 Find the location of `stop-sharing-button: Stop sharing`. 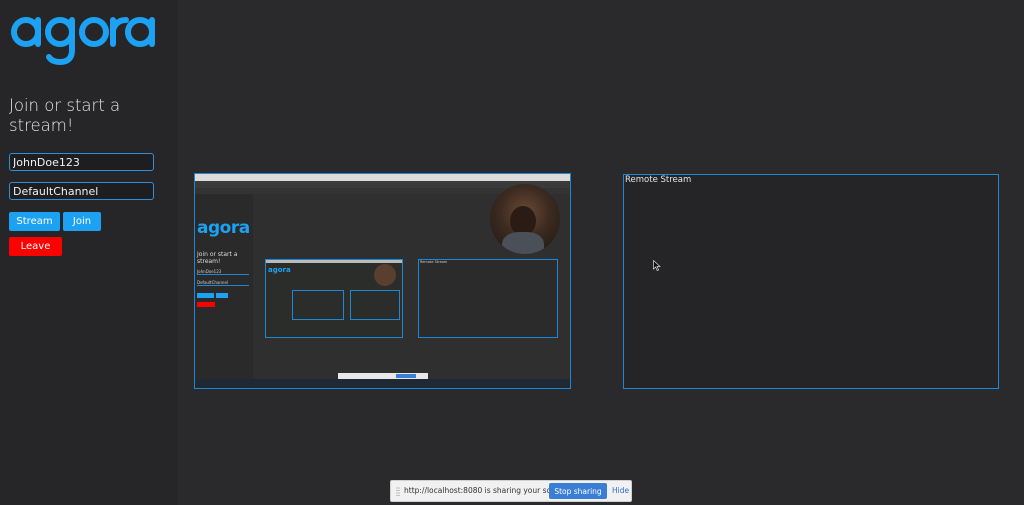

stop-sharing-button: Stop sharing is located at coordinates (578, 491).